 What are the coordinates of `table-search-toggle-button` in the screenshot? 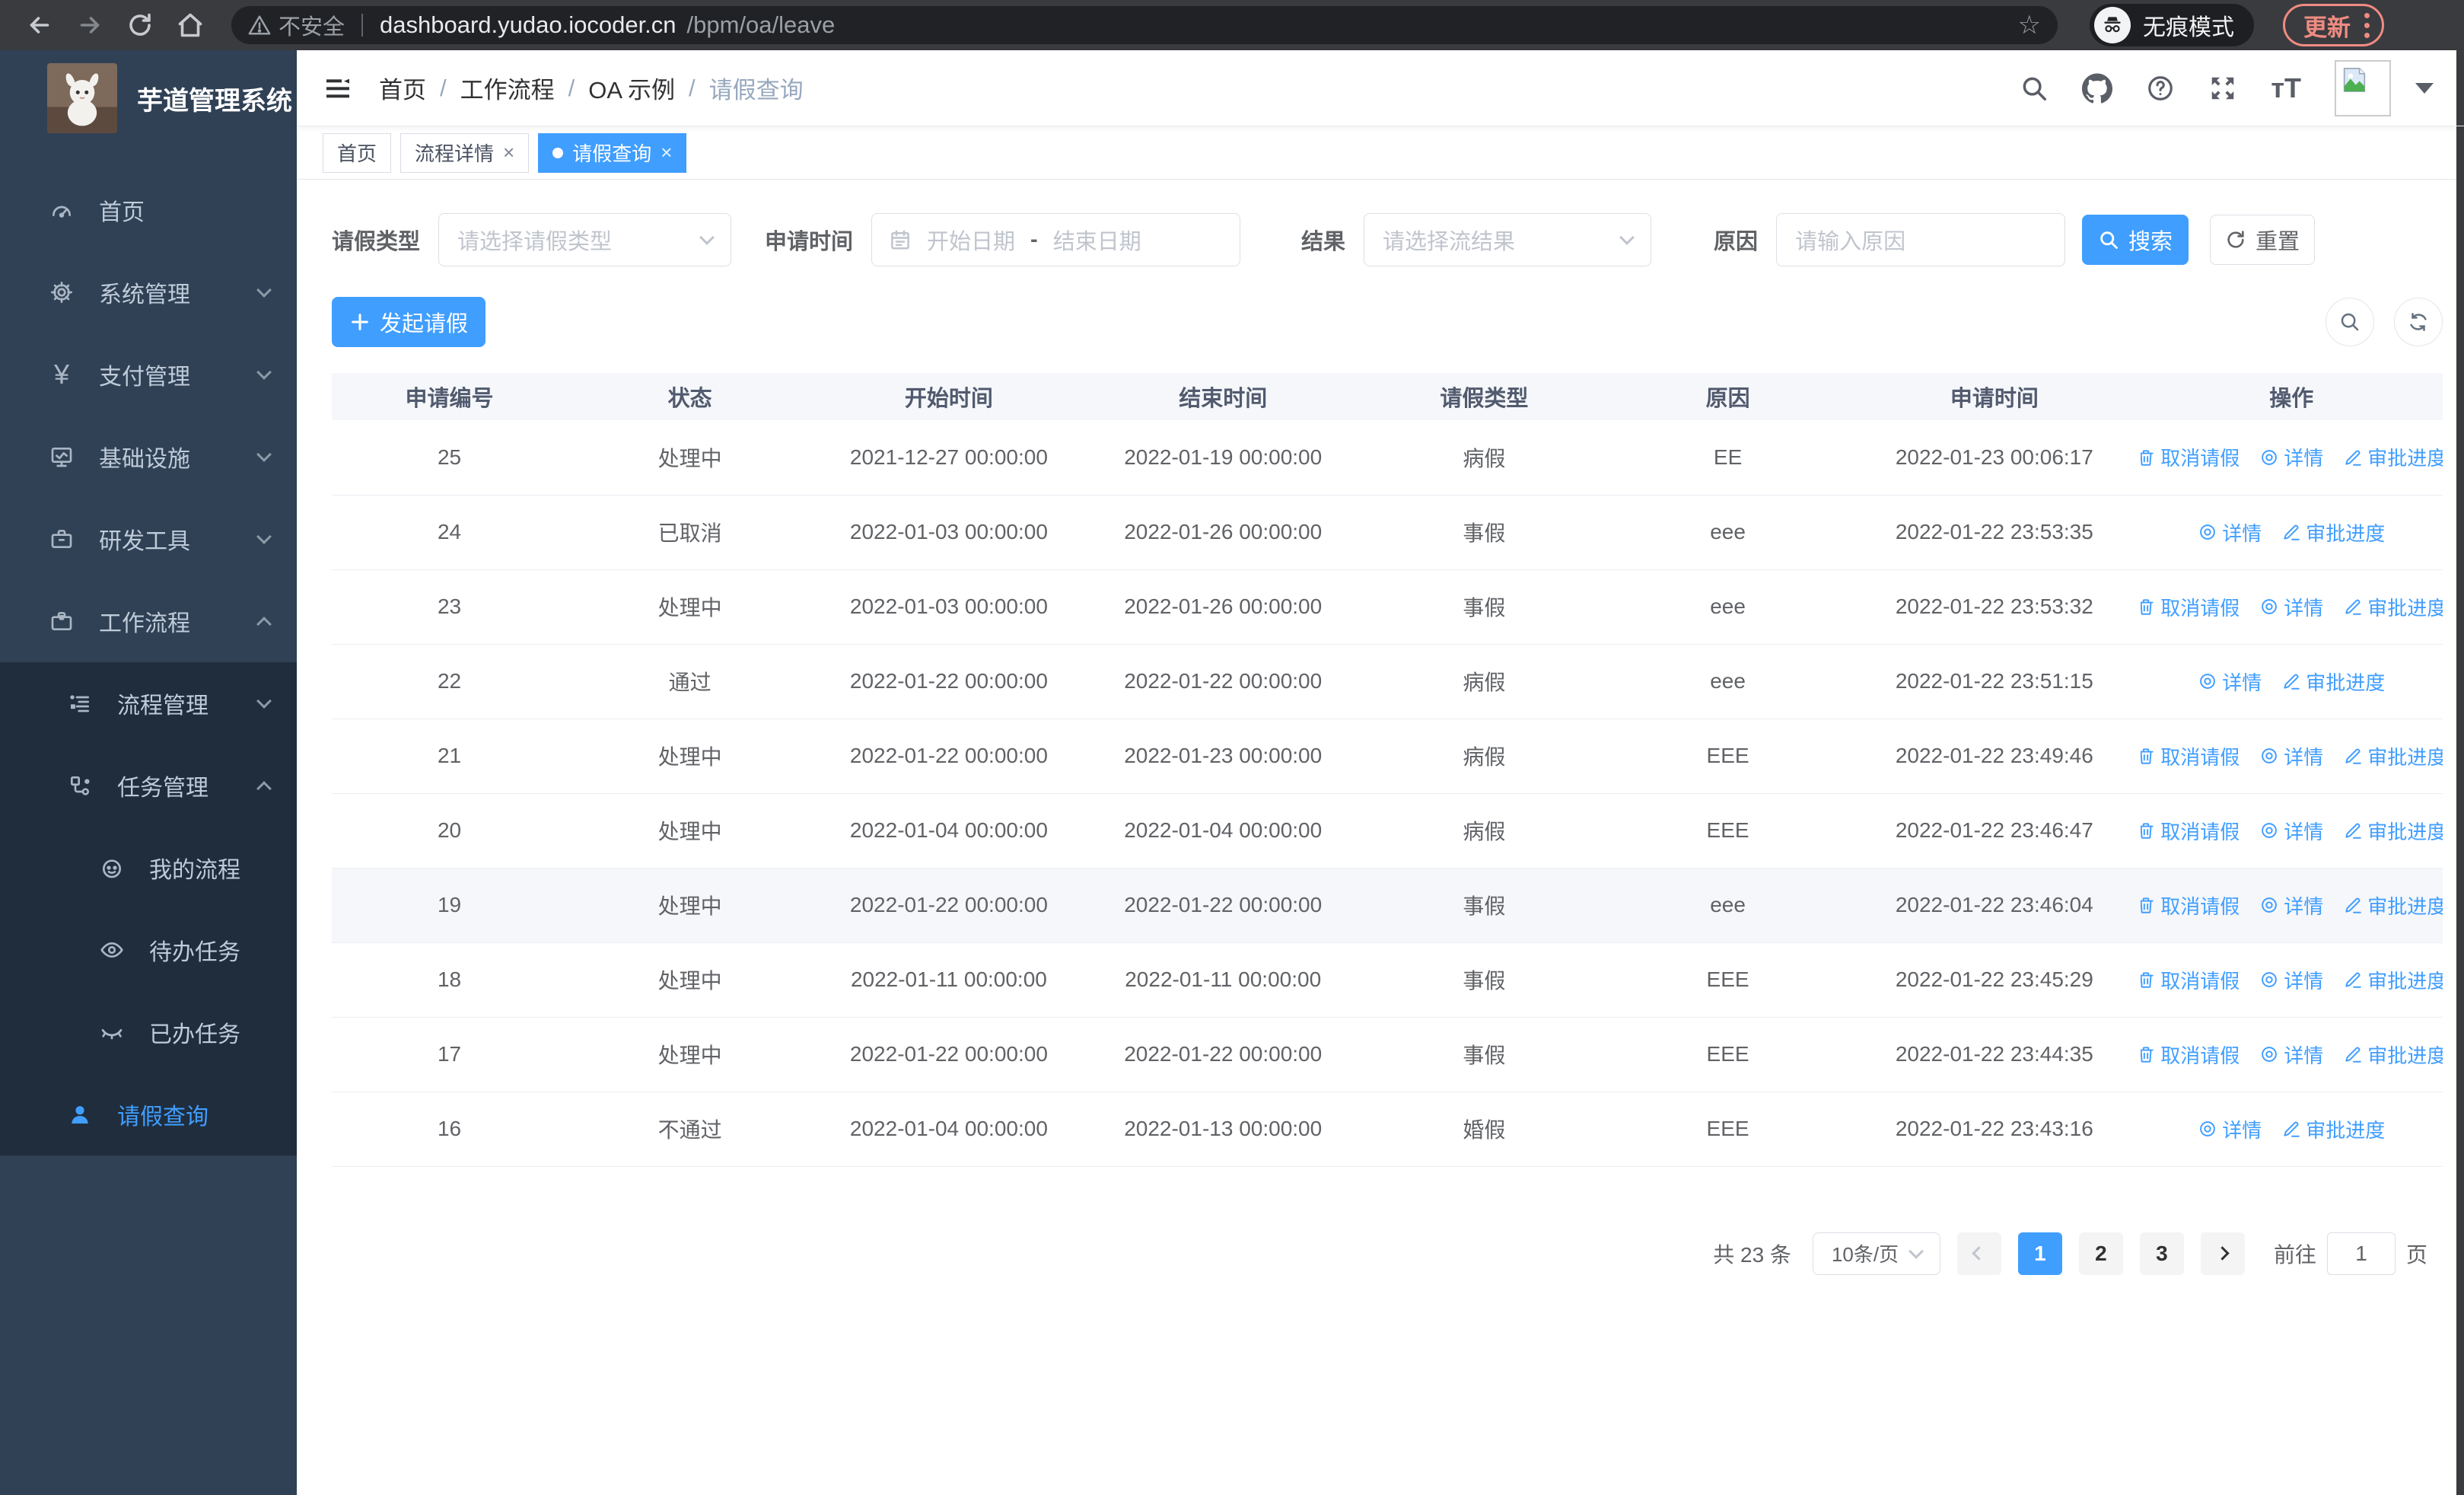 It's located at (2350, 322).